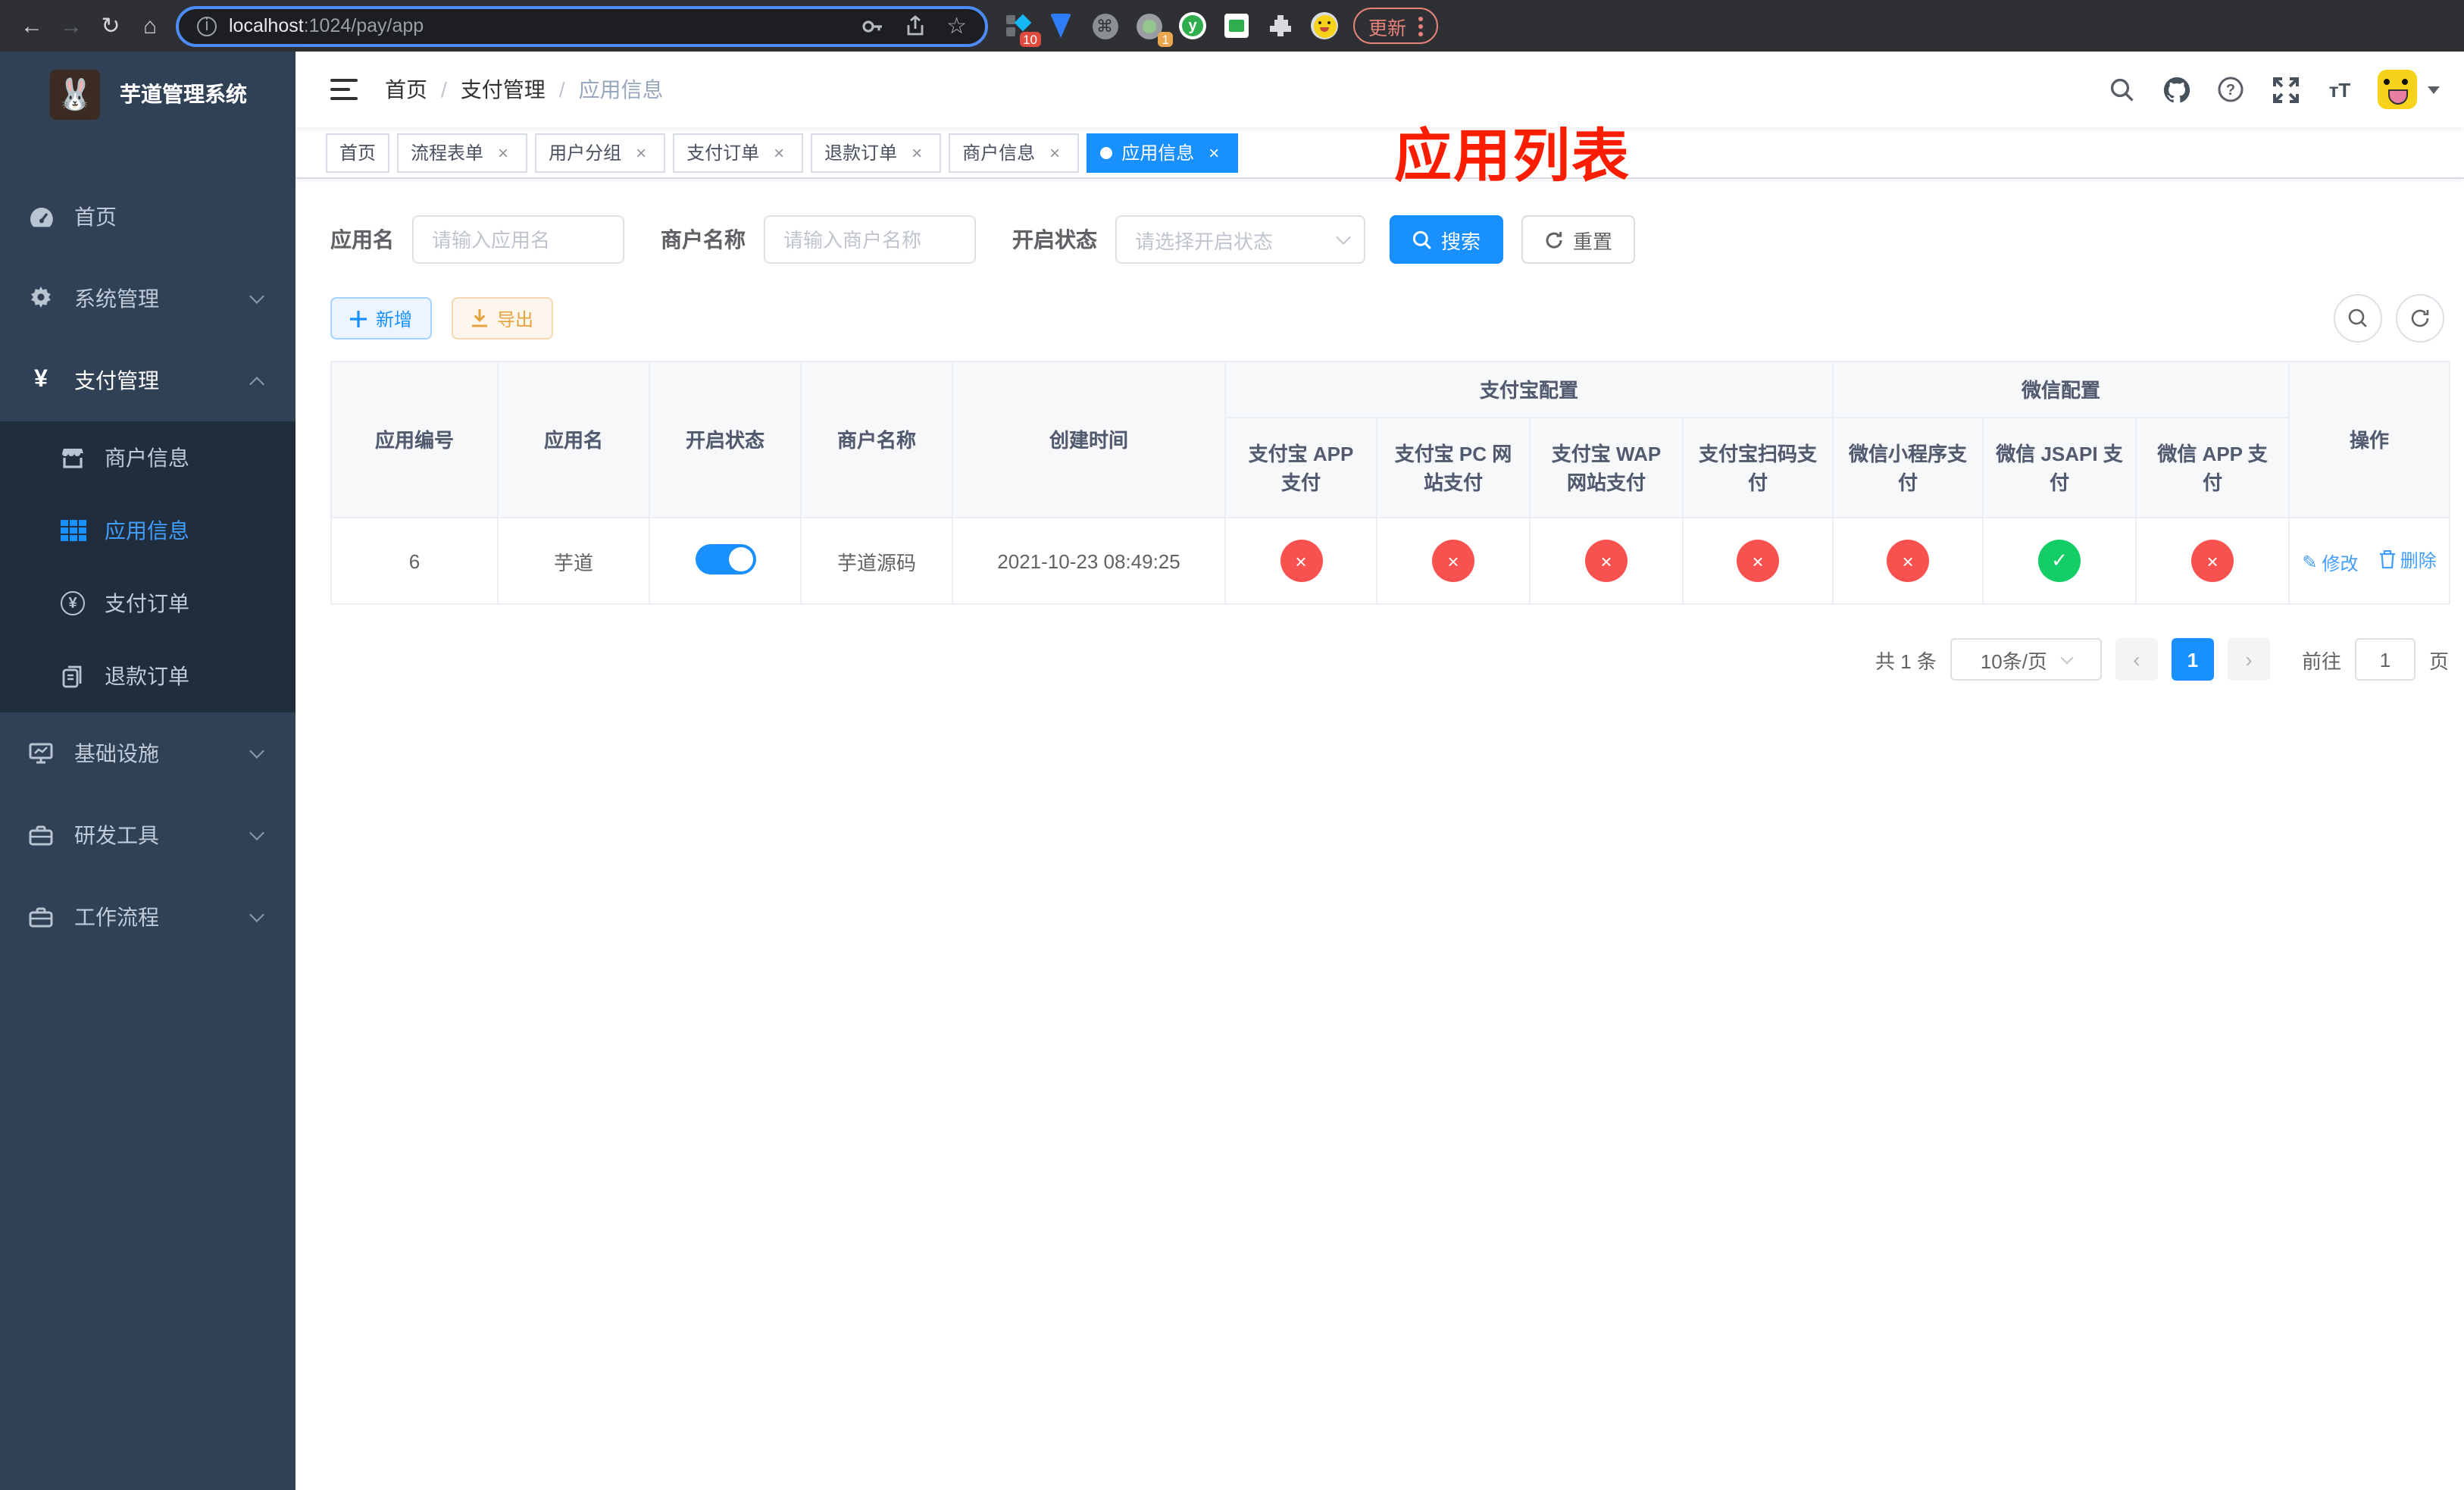 This screenshot has height=1490, width=2464. What do you see at coordinates (1554, 239) in the screenshot?
I see `refresh-icon` at bounding box center [1554, 239].